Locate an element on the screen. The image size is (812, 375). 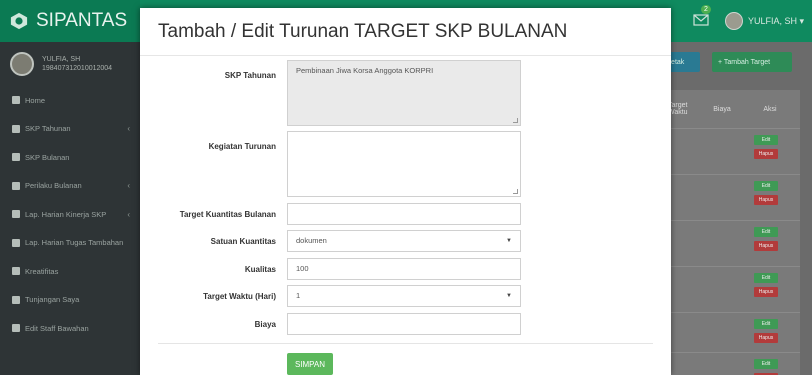
sidebar-item: SKP Tahunan ‹ is located at coordinates (70, 129).